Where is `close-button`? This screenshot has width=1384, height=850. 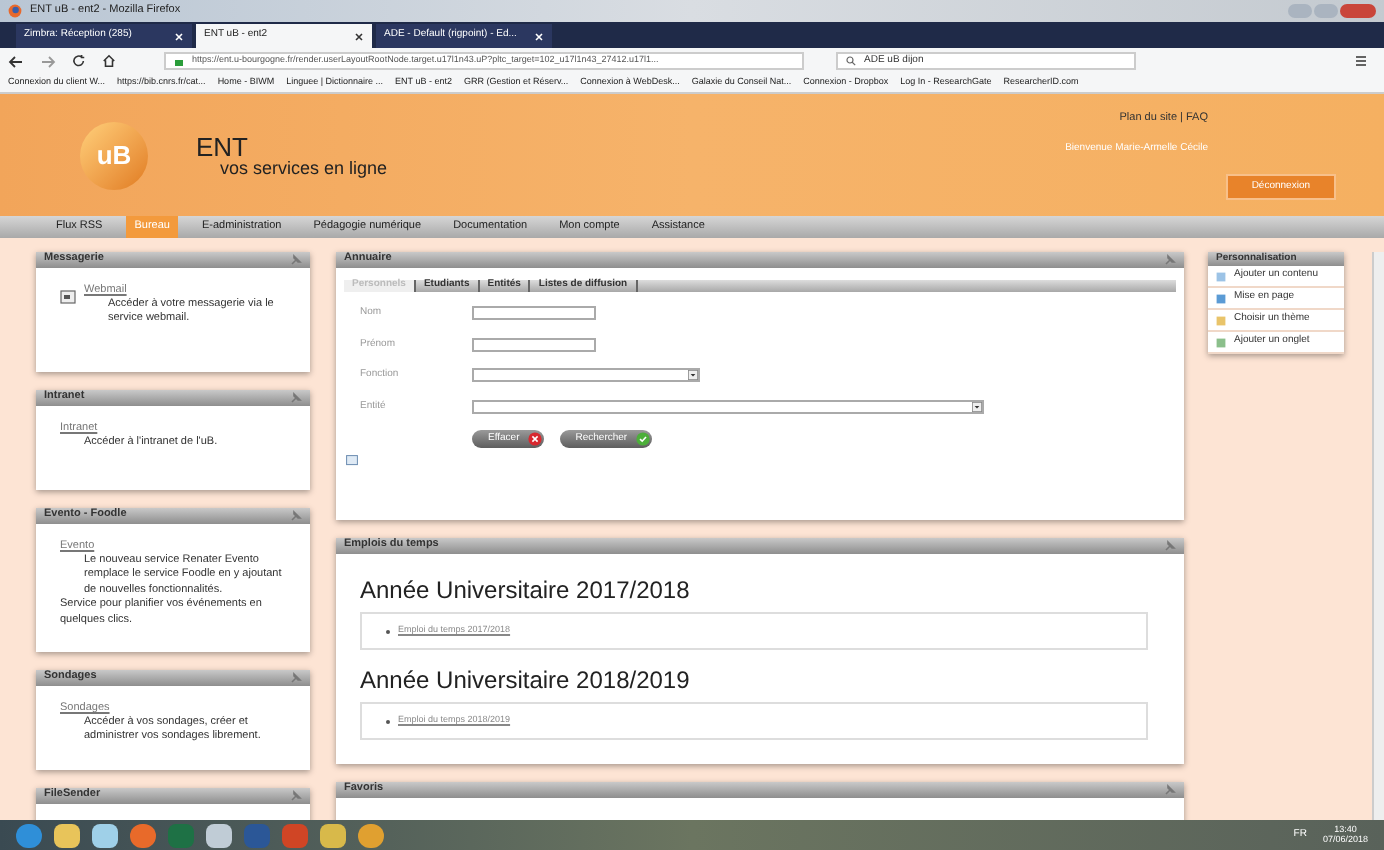
close-button is located at coordinates (1358, 11).